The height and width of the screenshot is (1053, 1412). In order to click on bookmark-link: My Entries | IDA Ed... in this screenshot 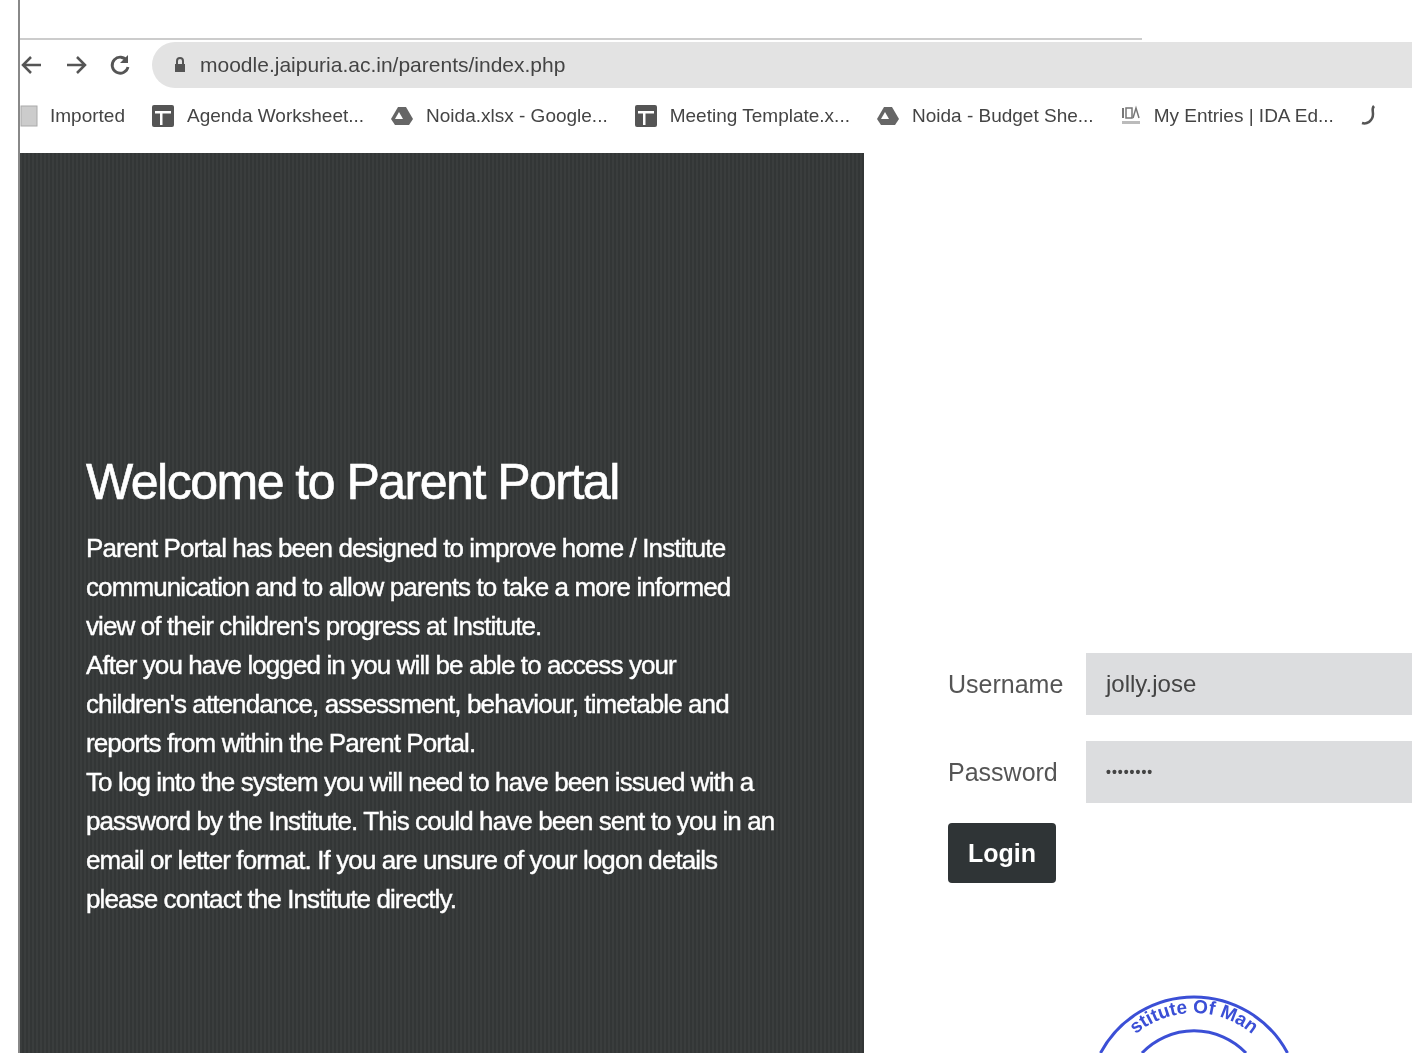, I will do `click(1243, 116)`.